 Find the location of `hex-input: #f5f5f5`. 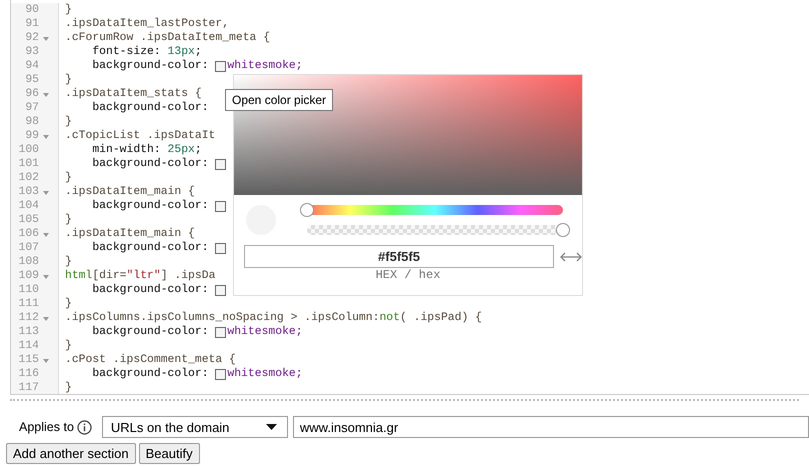

hex-input: #f5f5f5 is located at coordinates (399, 256).